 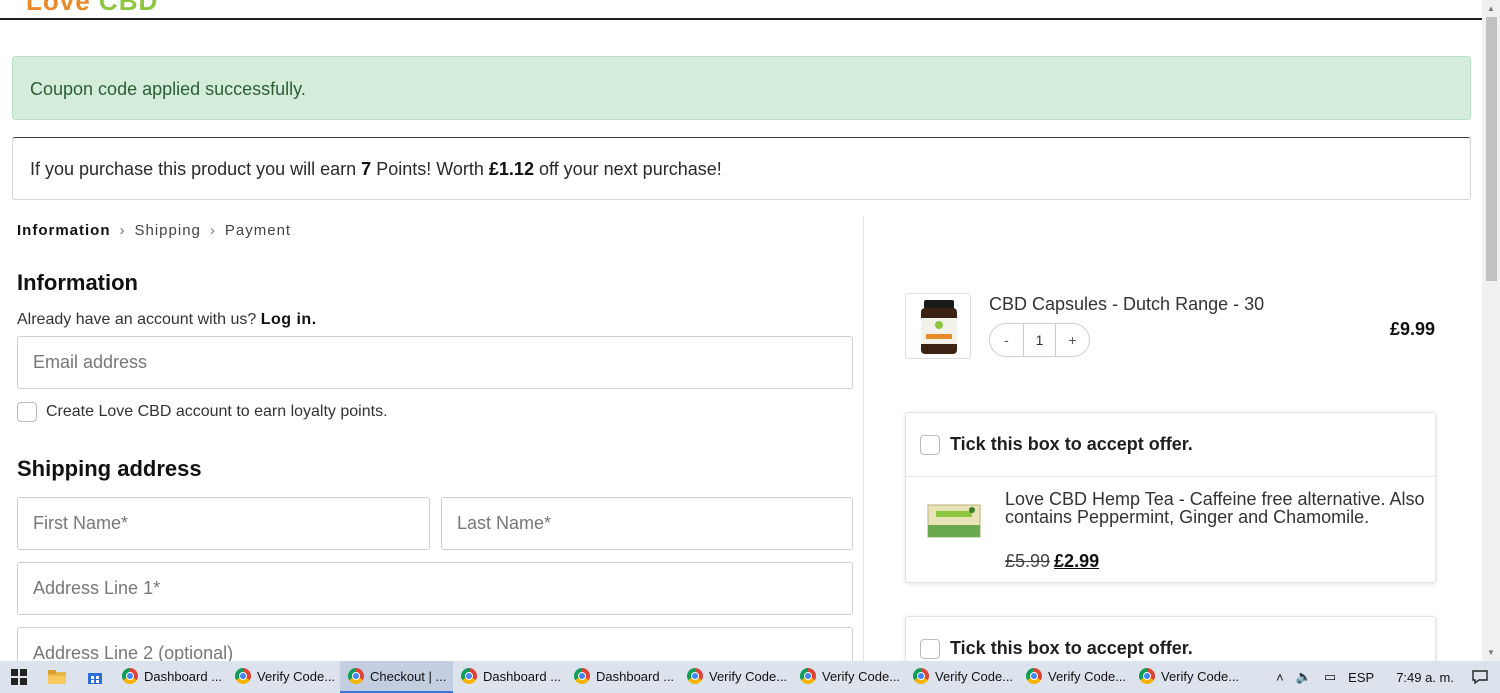 What do you see at coordinates (1280, 677) in the screenshot?
I see `tray-chevron-up-icon: ˄` at bounding box center [1280, 677].